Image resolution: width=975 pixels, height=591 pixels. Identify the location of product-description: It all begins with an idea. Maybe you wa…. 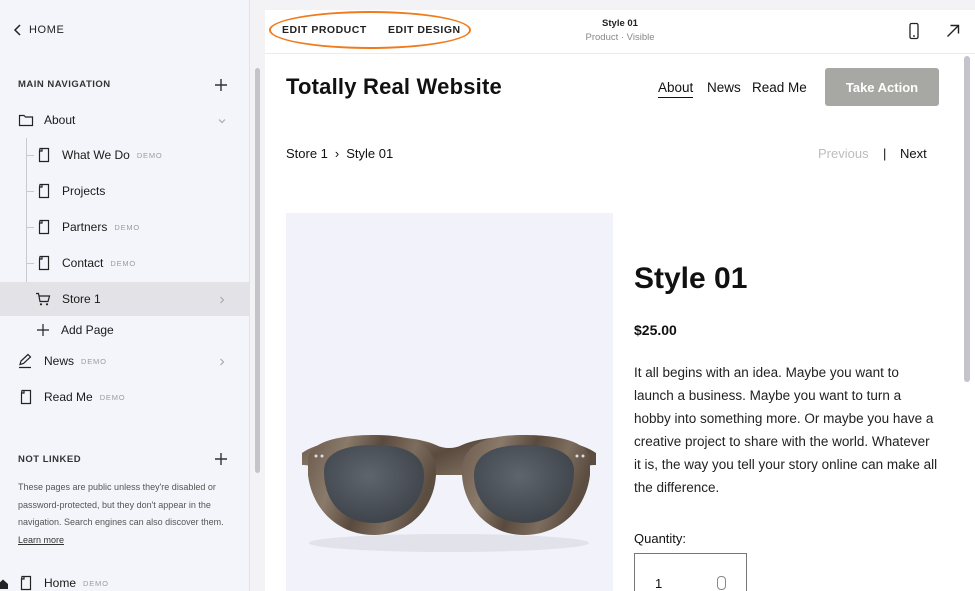
(786, 430).